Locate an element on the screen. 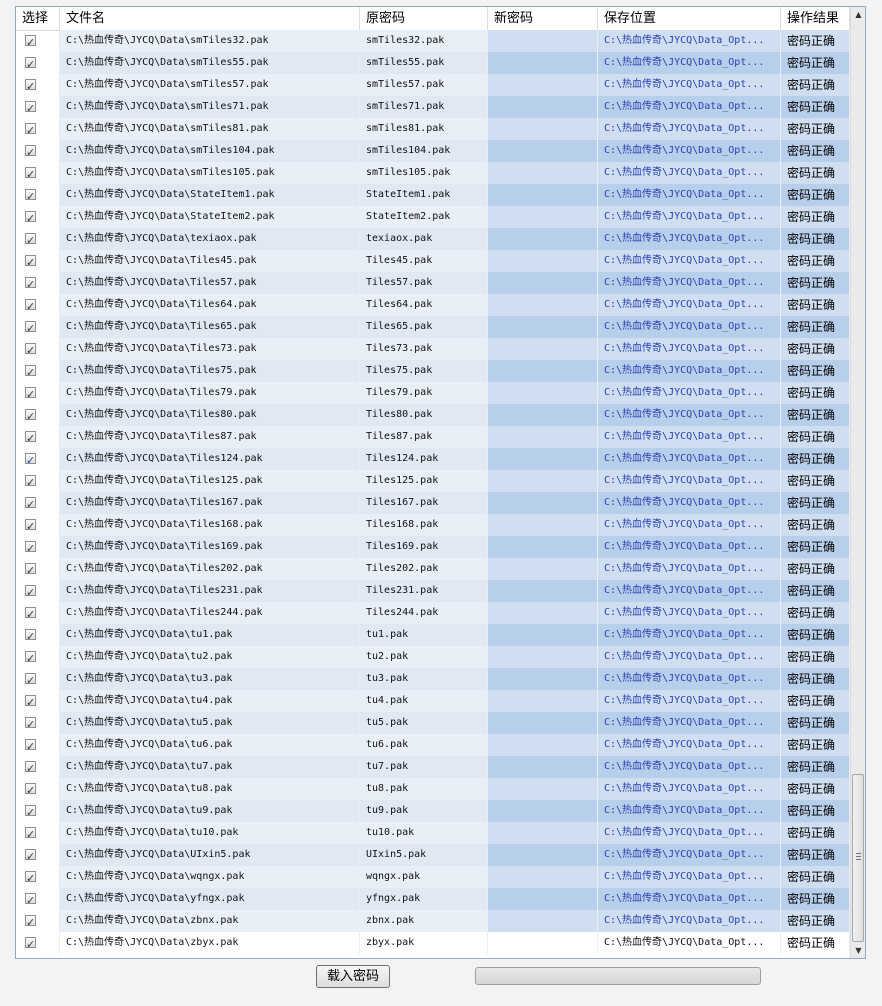 This screenshot has width=882, height=1006. column-header-select: 选择 is located at coordinates (38, 18).